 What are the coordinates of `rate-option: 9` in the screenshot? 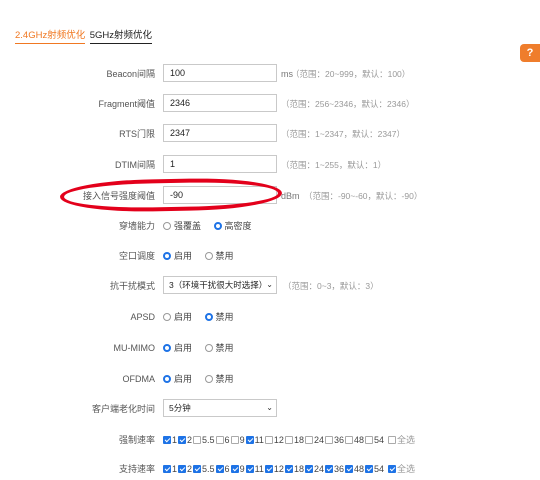 It's located at (237, 440).